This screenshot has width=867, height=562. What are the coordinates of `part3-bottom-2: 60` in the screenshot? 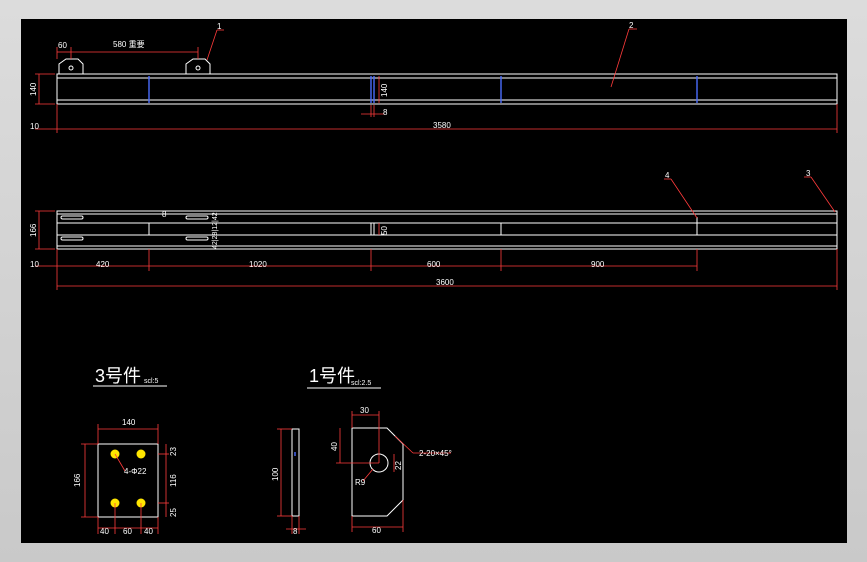 It's located at (127, 531).